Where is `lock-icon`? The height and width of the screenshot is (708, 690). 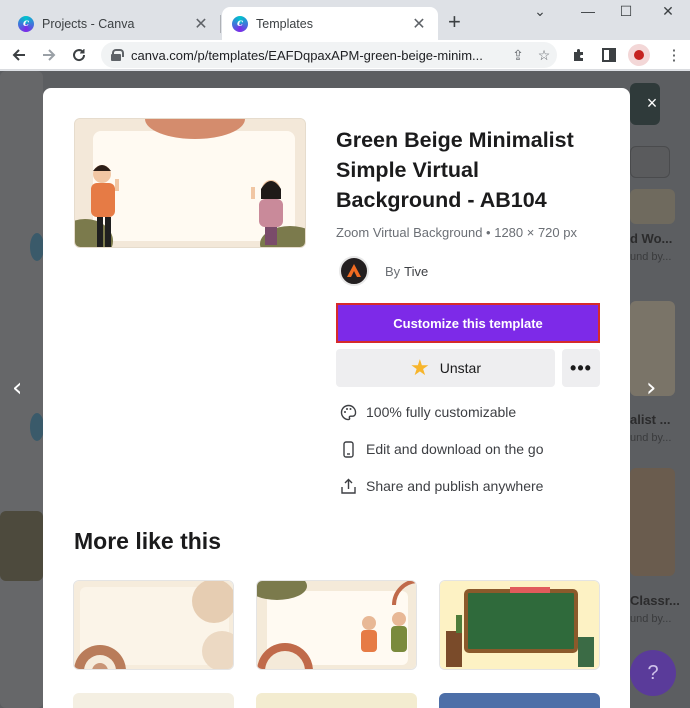 lock-icon is located at coordinates (117, 55).